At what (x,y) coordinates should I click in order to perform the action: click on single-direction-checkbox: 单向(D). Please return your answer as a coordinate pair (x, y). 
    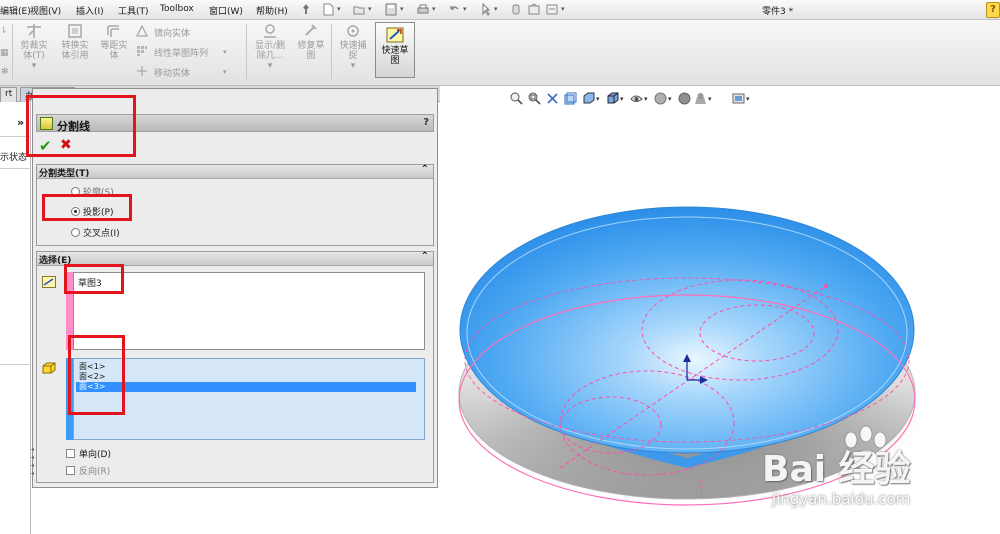
    Looking at the image, I should click on (88, 453).